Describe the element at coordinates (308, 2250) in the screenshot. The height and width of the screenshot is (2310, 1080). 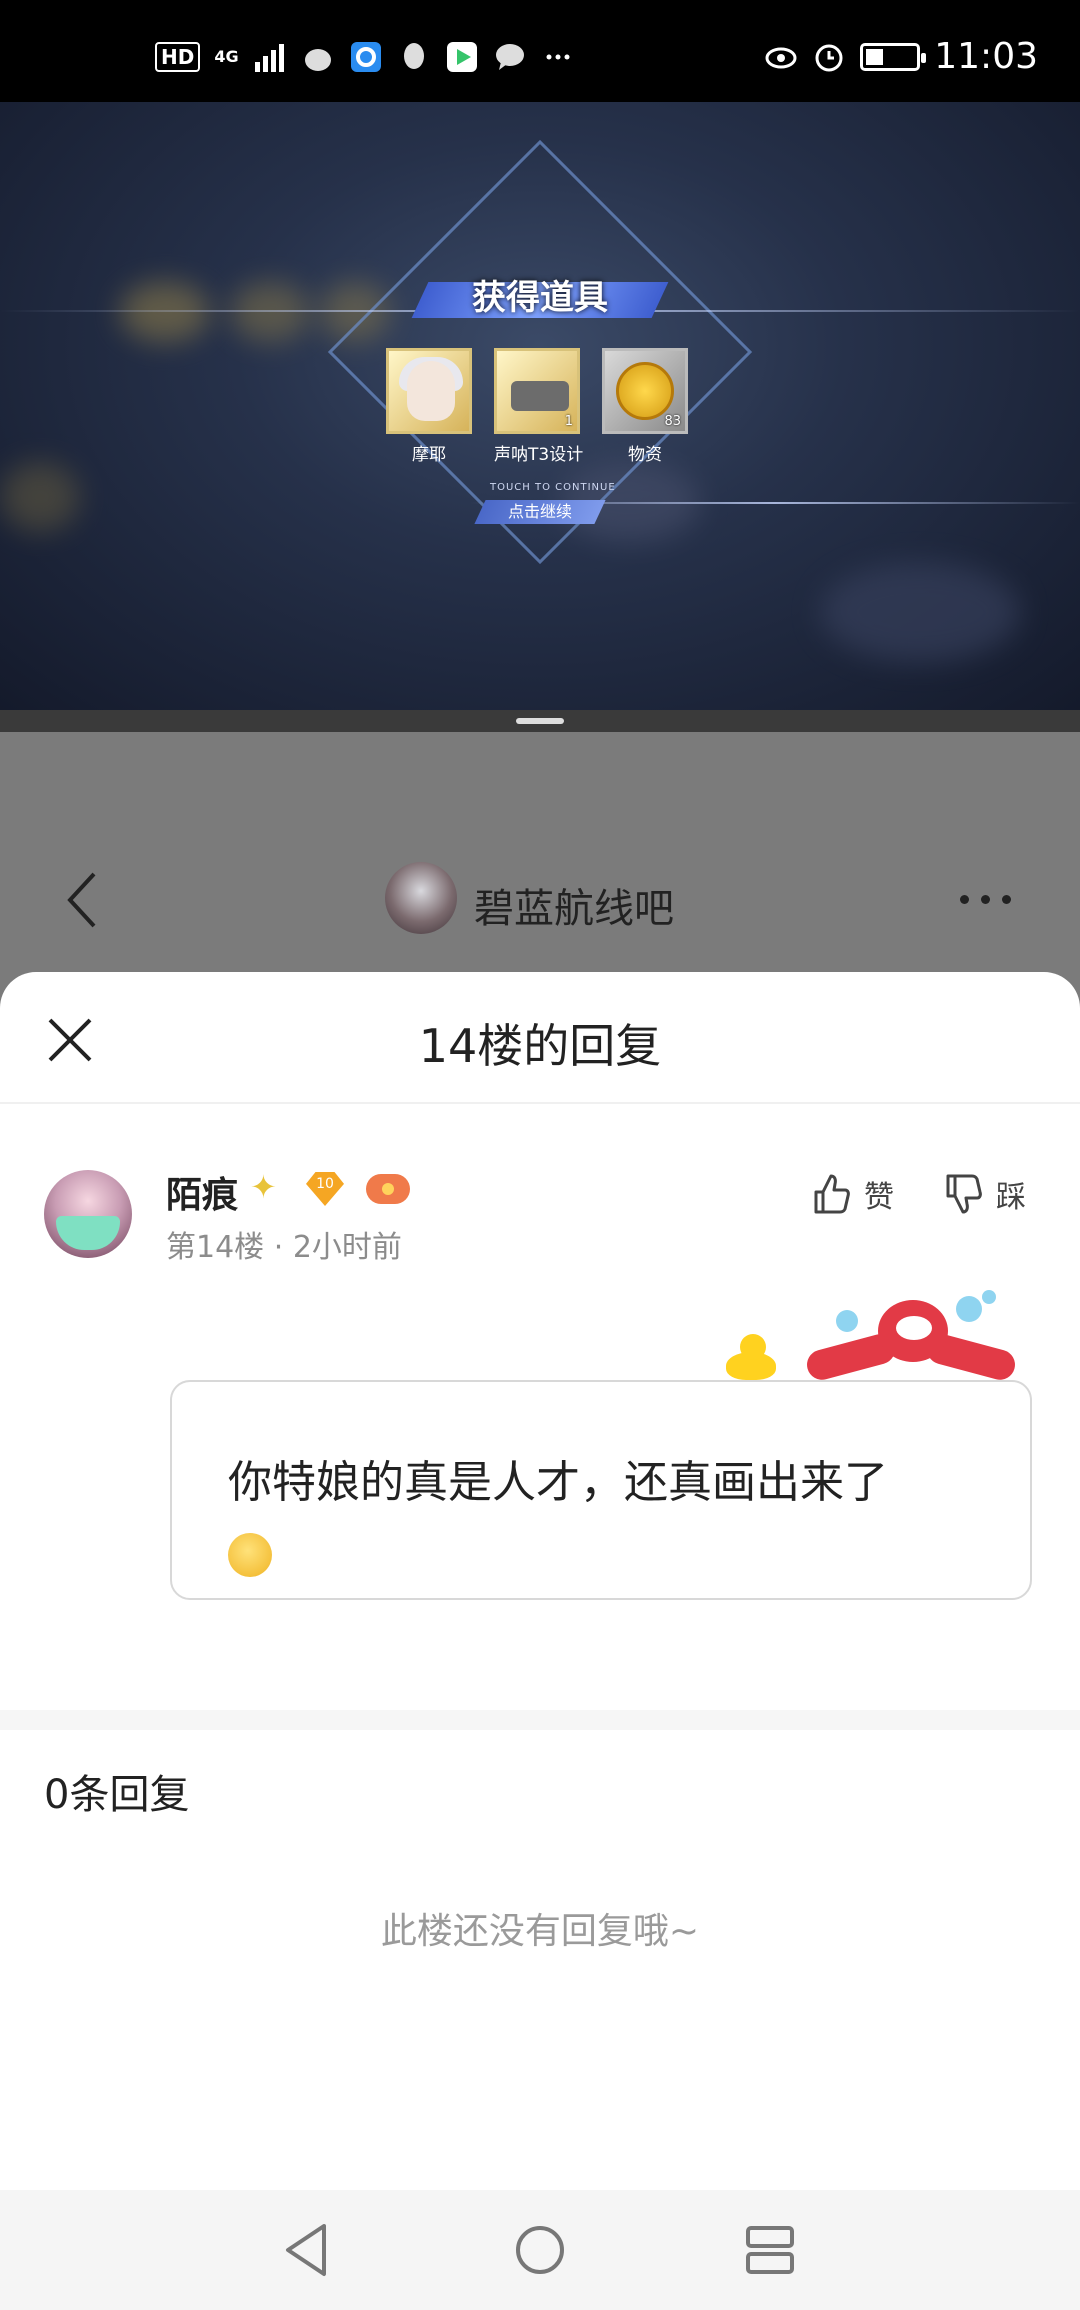
I see `nav-back-icon` at that location.